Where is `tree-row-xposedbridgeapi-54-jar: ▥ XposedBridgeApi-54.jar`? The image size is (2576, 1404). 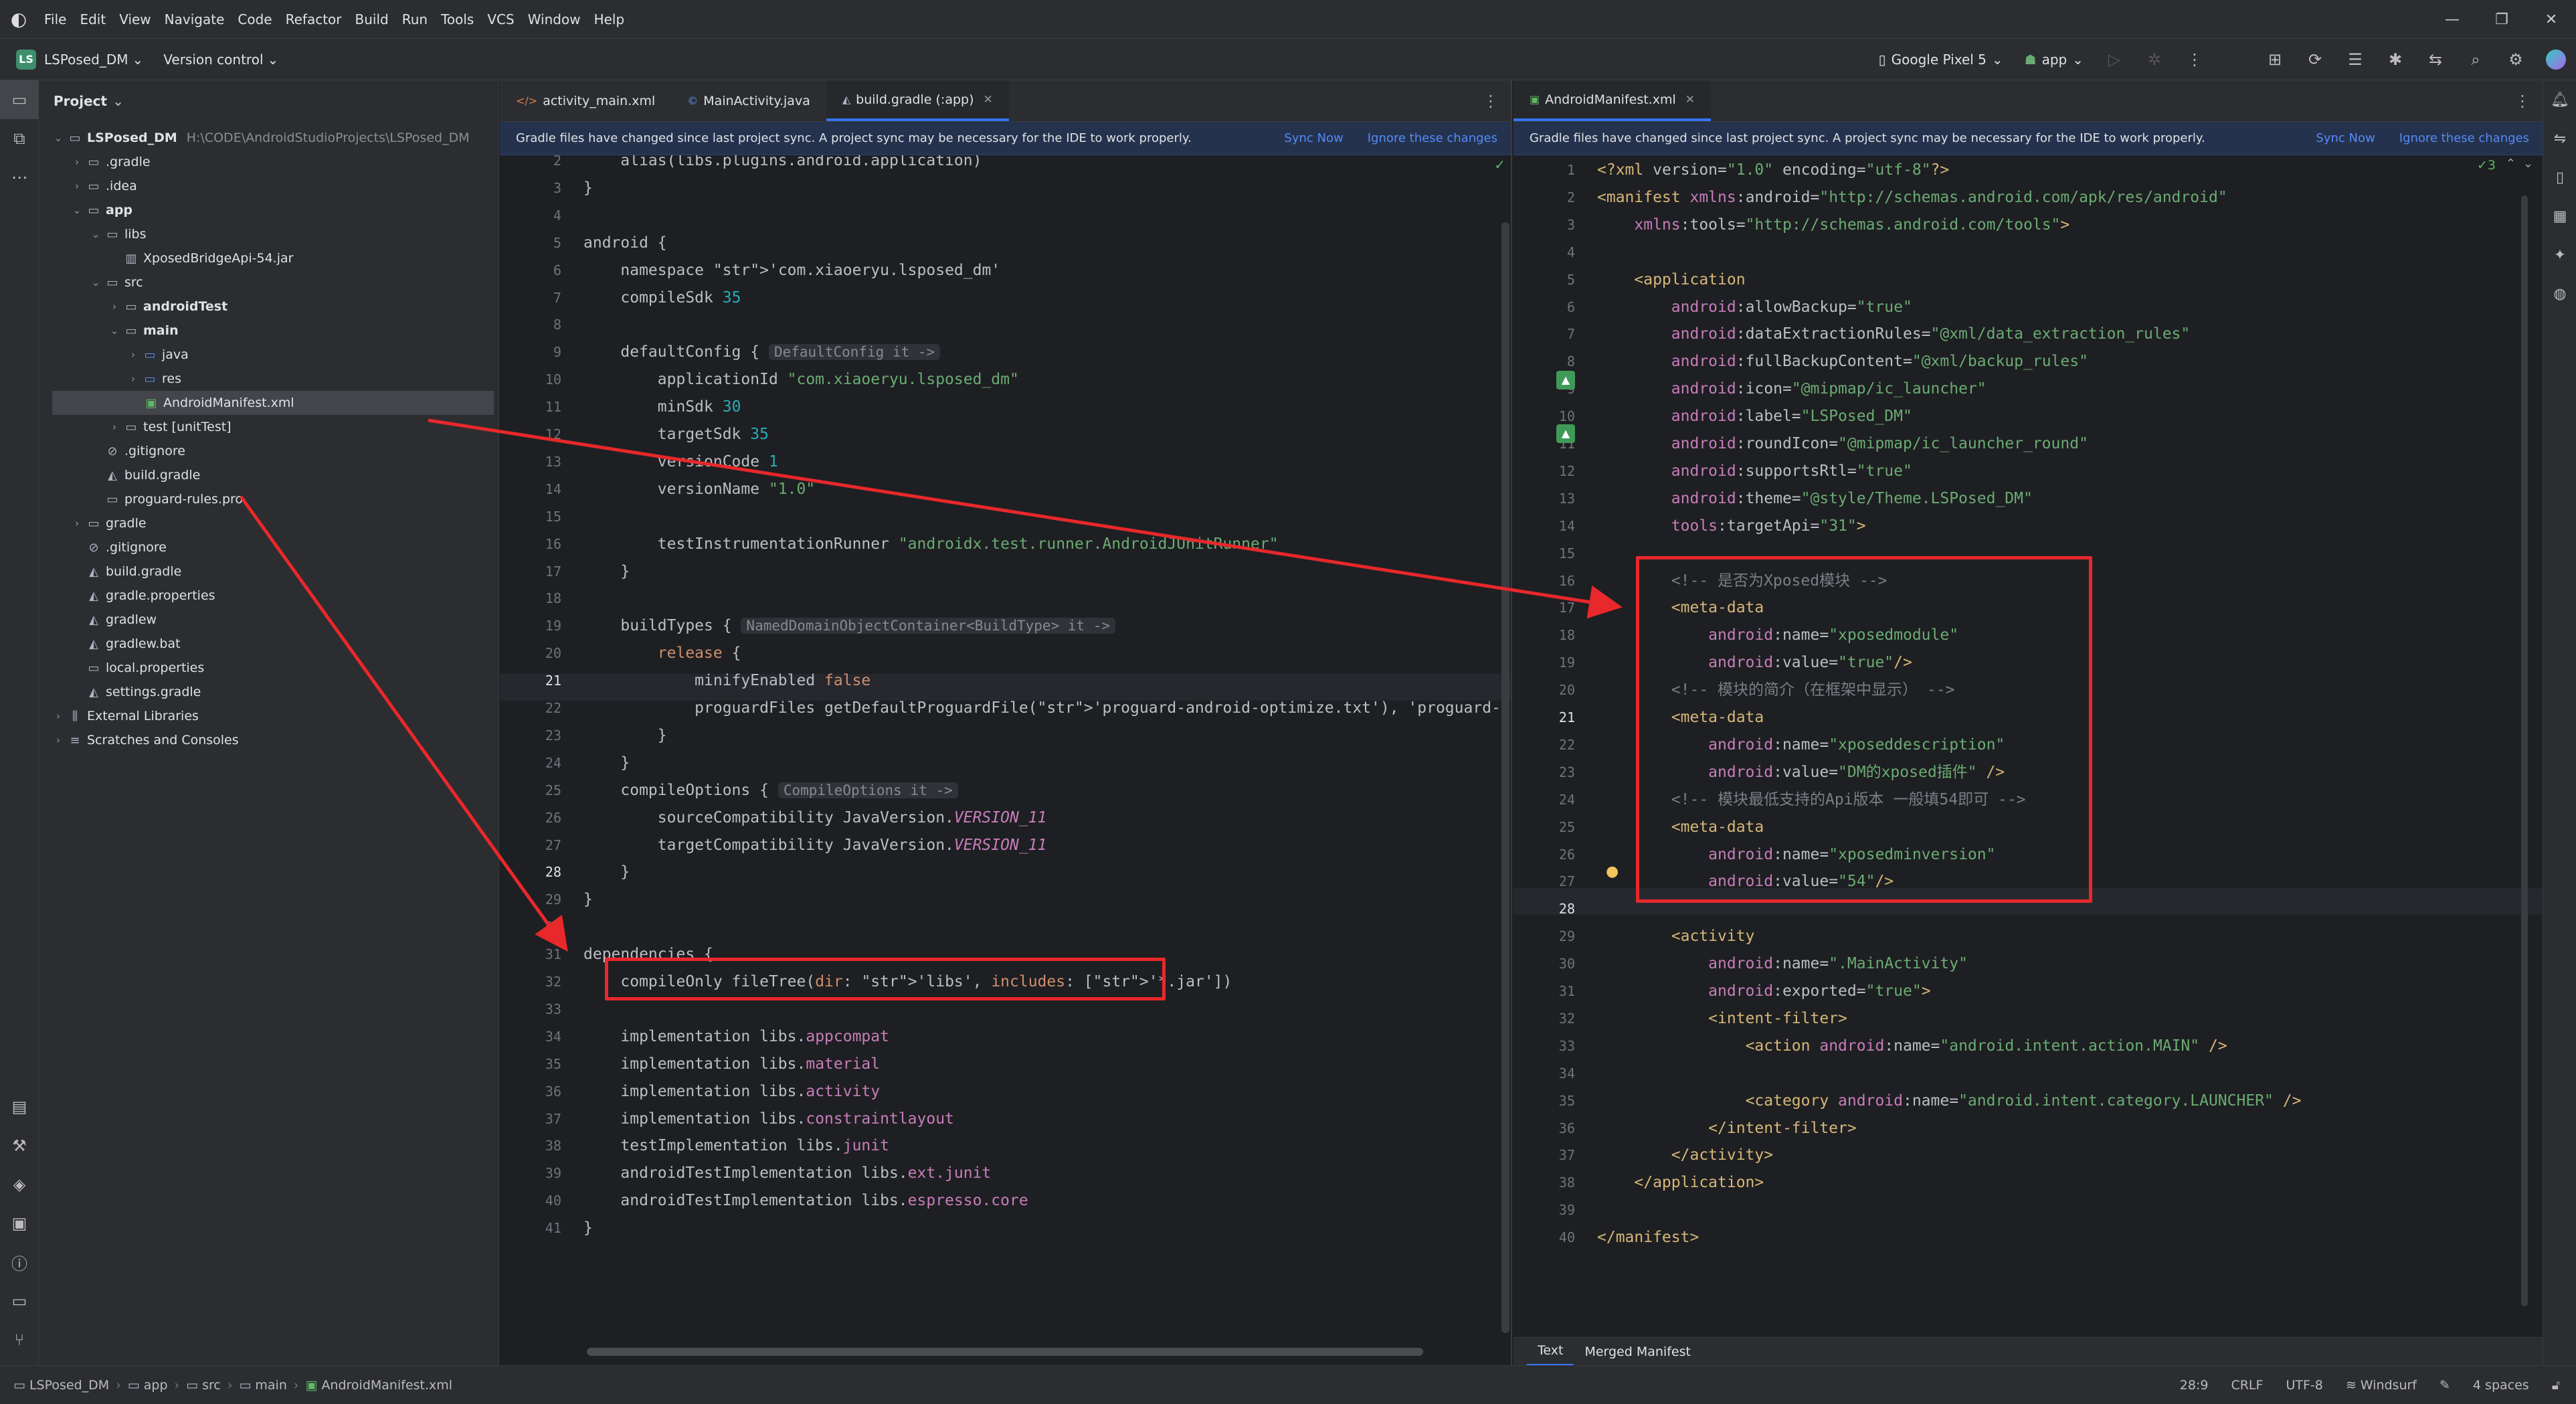 tree-row-xposedbridgeapi-54-jar: ▥ XposedBridgeApi-54.jar is located at coordinates (200, 258).